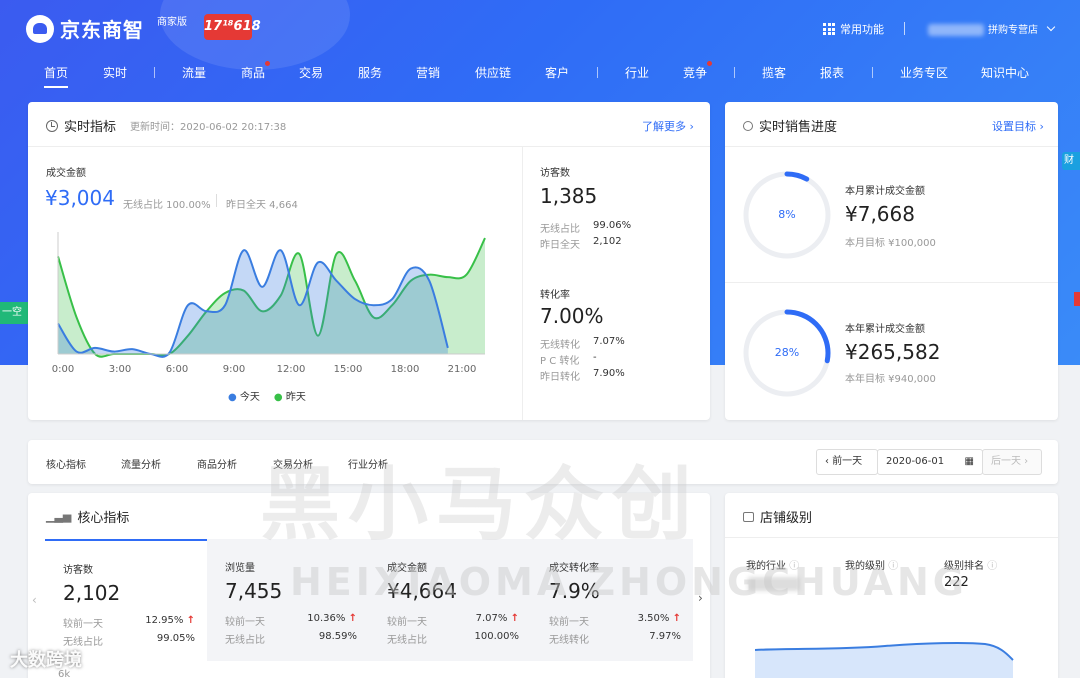 This screenshot has height=678, width=1080. What do you see at coordinates (1012, 462) in the screenshot?
I see `next-day-button: 后一天 ›` at bounding box center [1012, 462].